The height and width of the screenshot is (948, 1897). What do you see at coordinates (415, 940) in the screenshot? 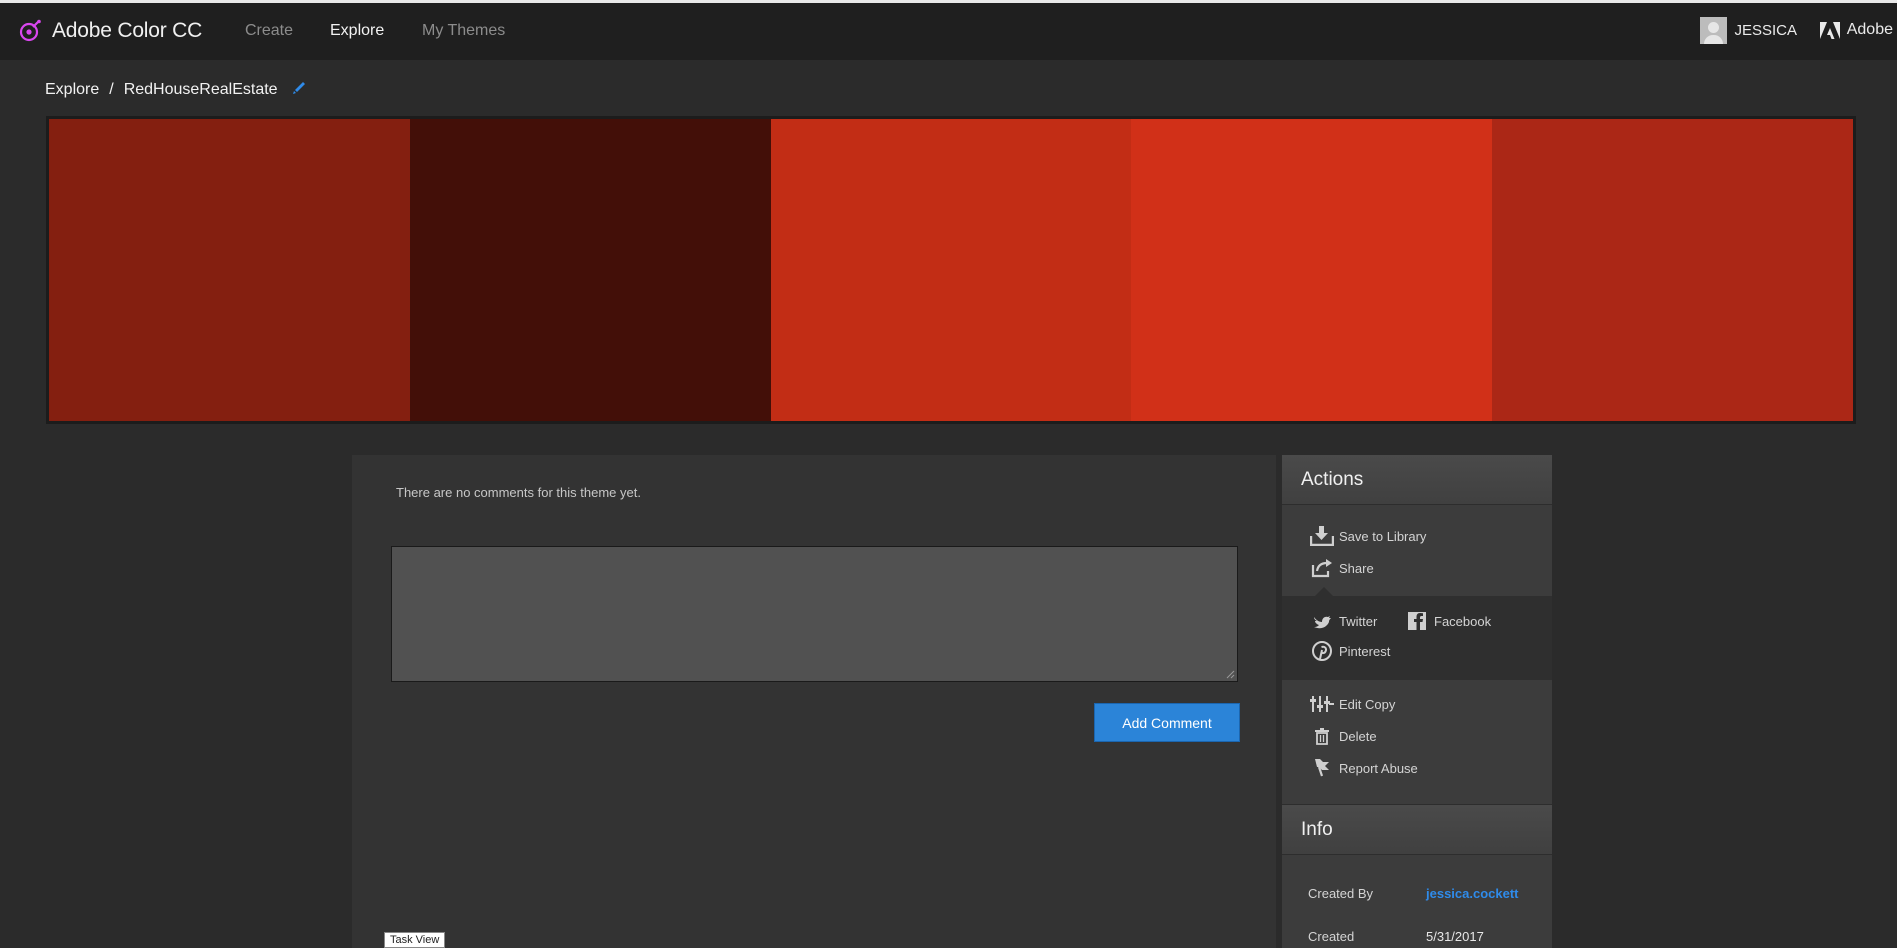
I see `task-view-tooltip: Task View` at bounding box center [415, 940].